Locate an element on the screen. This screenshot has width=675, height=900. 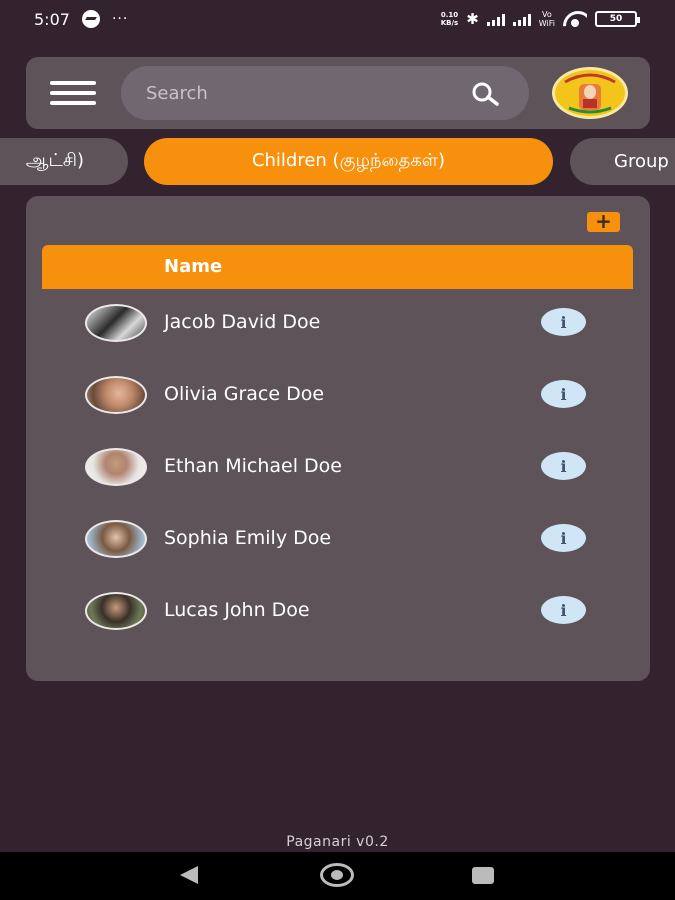
vowifi-indicator: Vo WiFi is located at coordinates (547, 19).